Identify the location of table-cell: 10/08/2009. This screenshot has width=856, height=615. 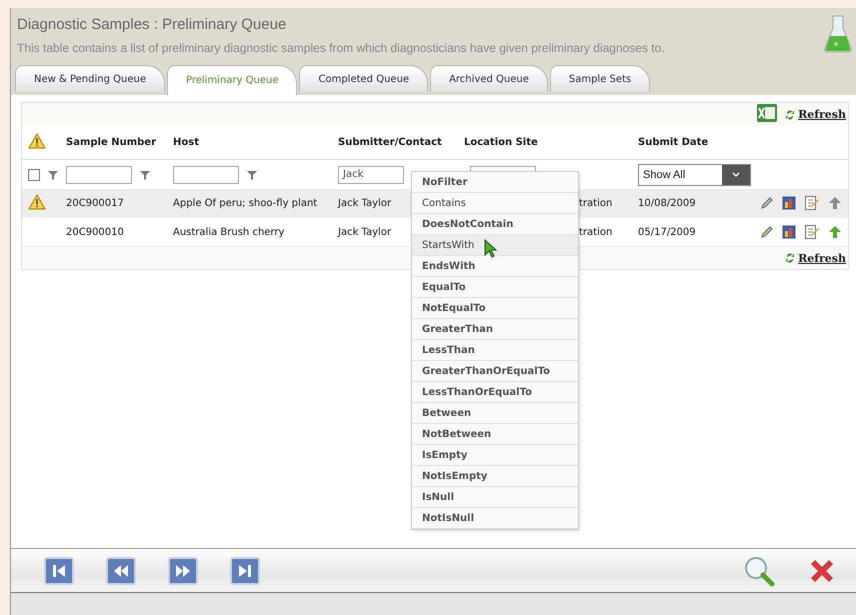
(667, 203).